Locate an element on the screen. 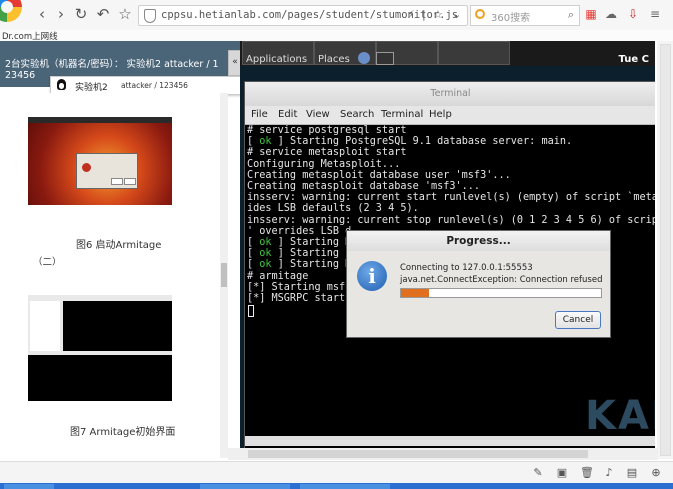  menu-view: View is located at coordinates (318, 114).